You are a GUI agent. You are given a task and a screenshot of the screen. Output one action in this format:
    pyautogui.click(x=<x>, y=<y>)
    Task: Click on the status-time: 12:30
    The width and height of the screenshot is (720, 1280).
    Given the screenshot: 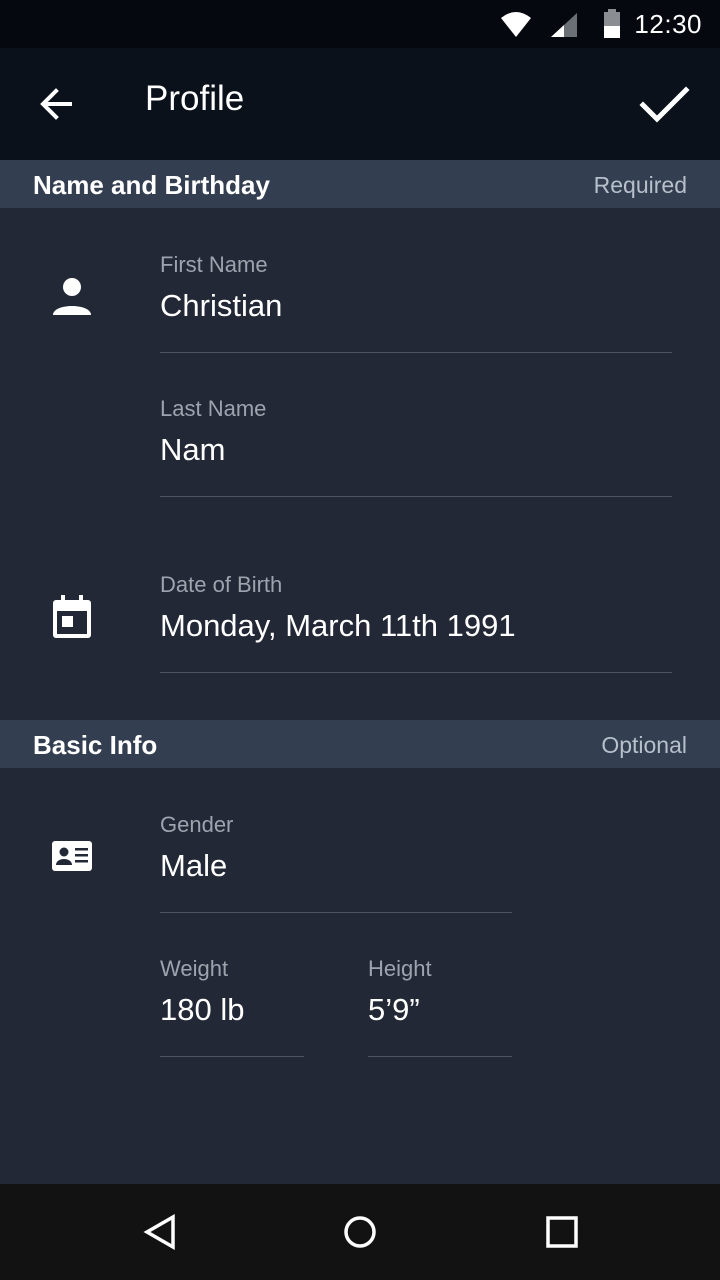 What is the action you would take?
    pyautogui.click(x=668, y=24)
    